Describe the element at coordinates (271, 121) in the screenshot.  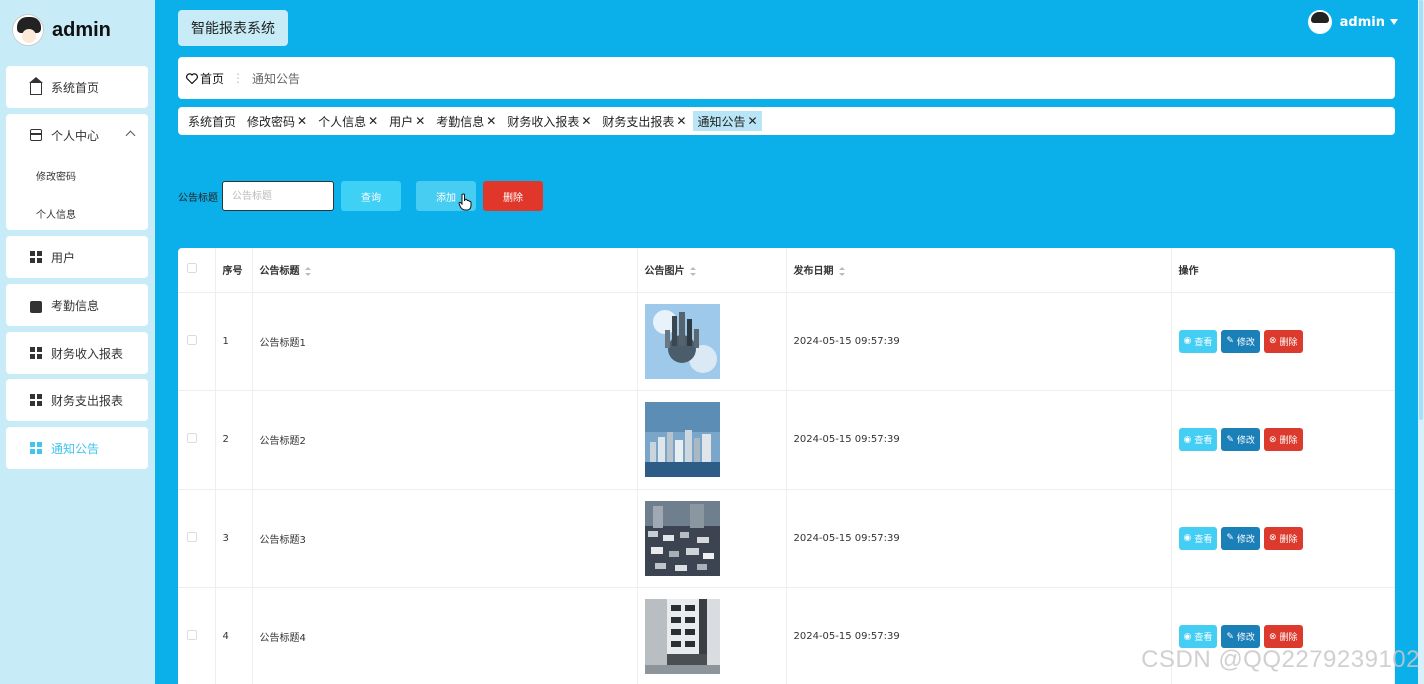
I see `tag-label: 修改密码` at that location.